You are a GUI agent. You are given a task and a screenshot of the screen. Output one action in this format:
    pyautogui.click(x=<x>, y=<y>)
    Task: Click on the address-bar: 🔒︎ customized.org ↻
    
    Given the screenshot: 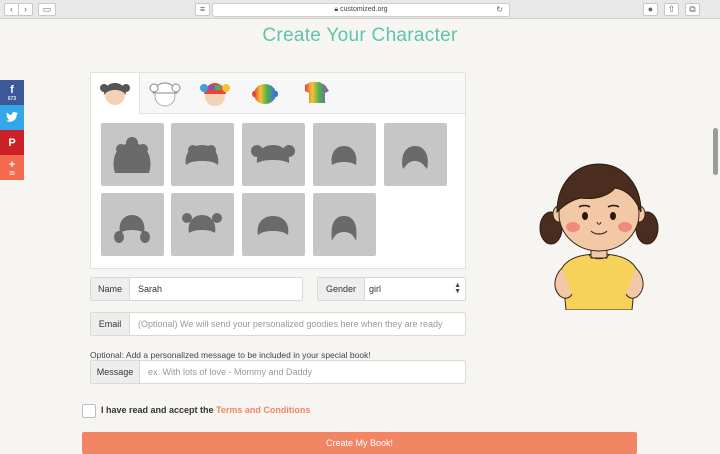 What is the action you would take?
    pyautogui.click(x=361, y=10)
    